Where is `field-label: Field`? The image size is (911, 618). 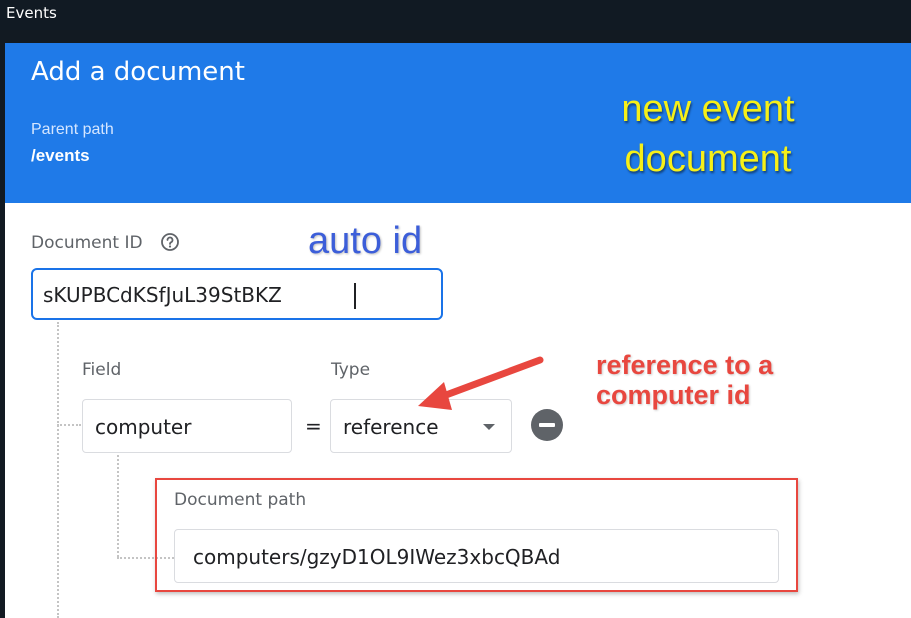 field-label: Field is located at coordinates (102, 370).